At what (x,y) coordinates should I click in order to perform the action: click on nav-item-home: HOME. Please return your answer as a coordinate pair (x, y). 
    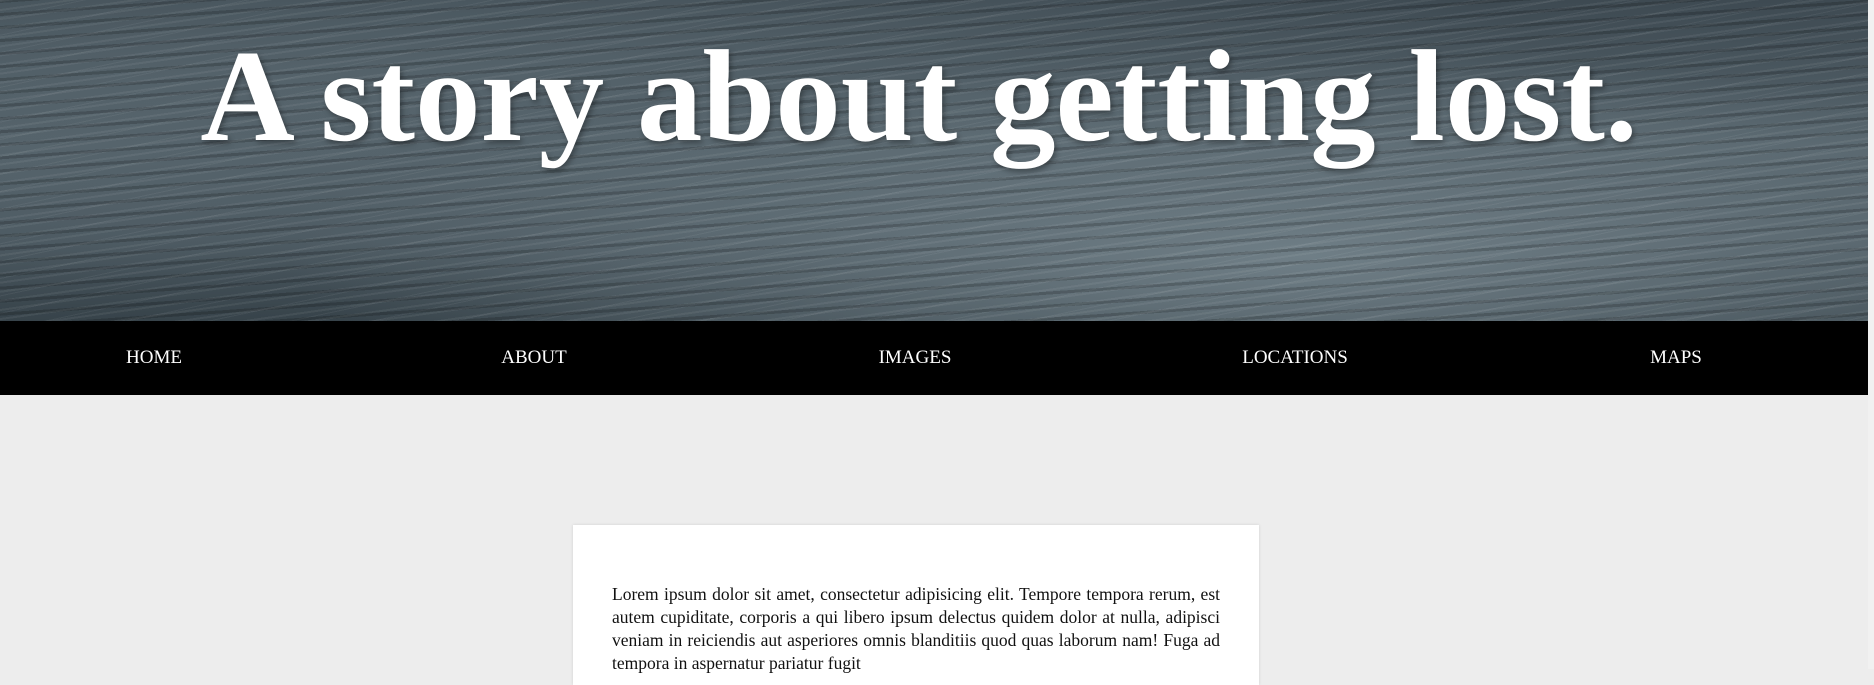
    Looking at the image, I should click on (154, 358).